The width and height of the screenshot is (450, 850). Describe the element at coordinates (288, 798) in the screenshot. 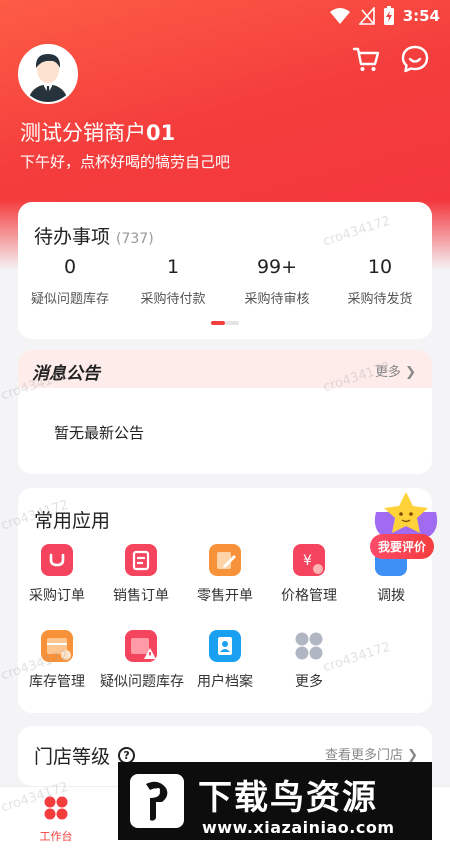

I see `banner-title: 下载鸟资源` at that location.